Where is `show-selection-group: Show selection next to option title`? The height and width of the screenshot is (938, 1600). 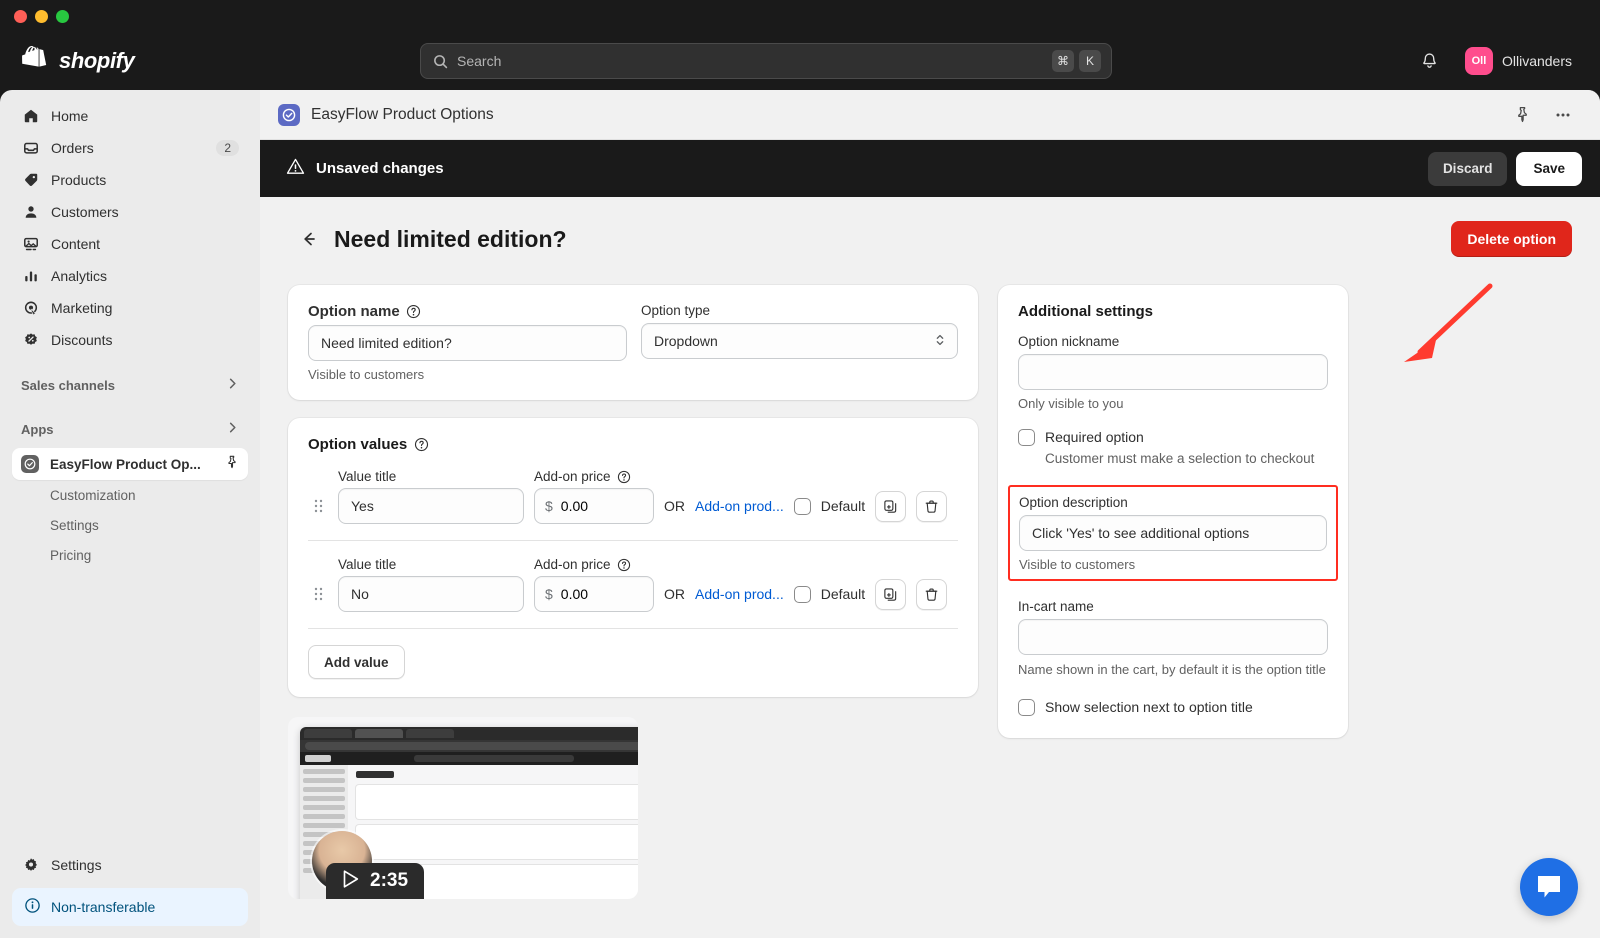 show-selection-group: Show selection next to option title is located at coordinates (1173, 708).